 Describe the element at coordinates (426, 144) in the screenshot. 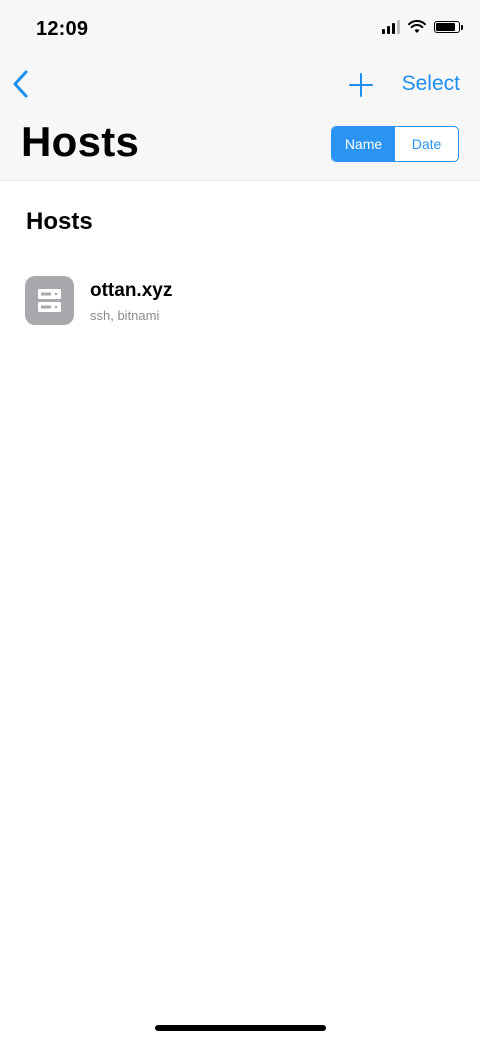

I see `sort-by-date-segment: Date` at that location.